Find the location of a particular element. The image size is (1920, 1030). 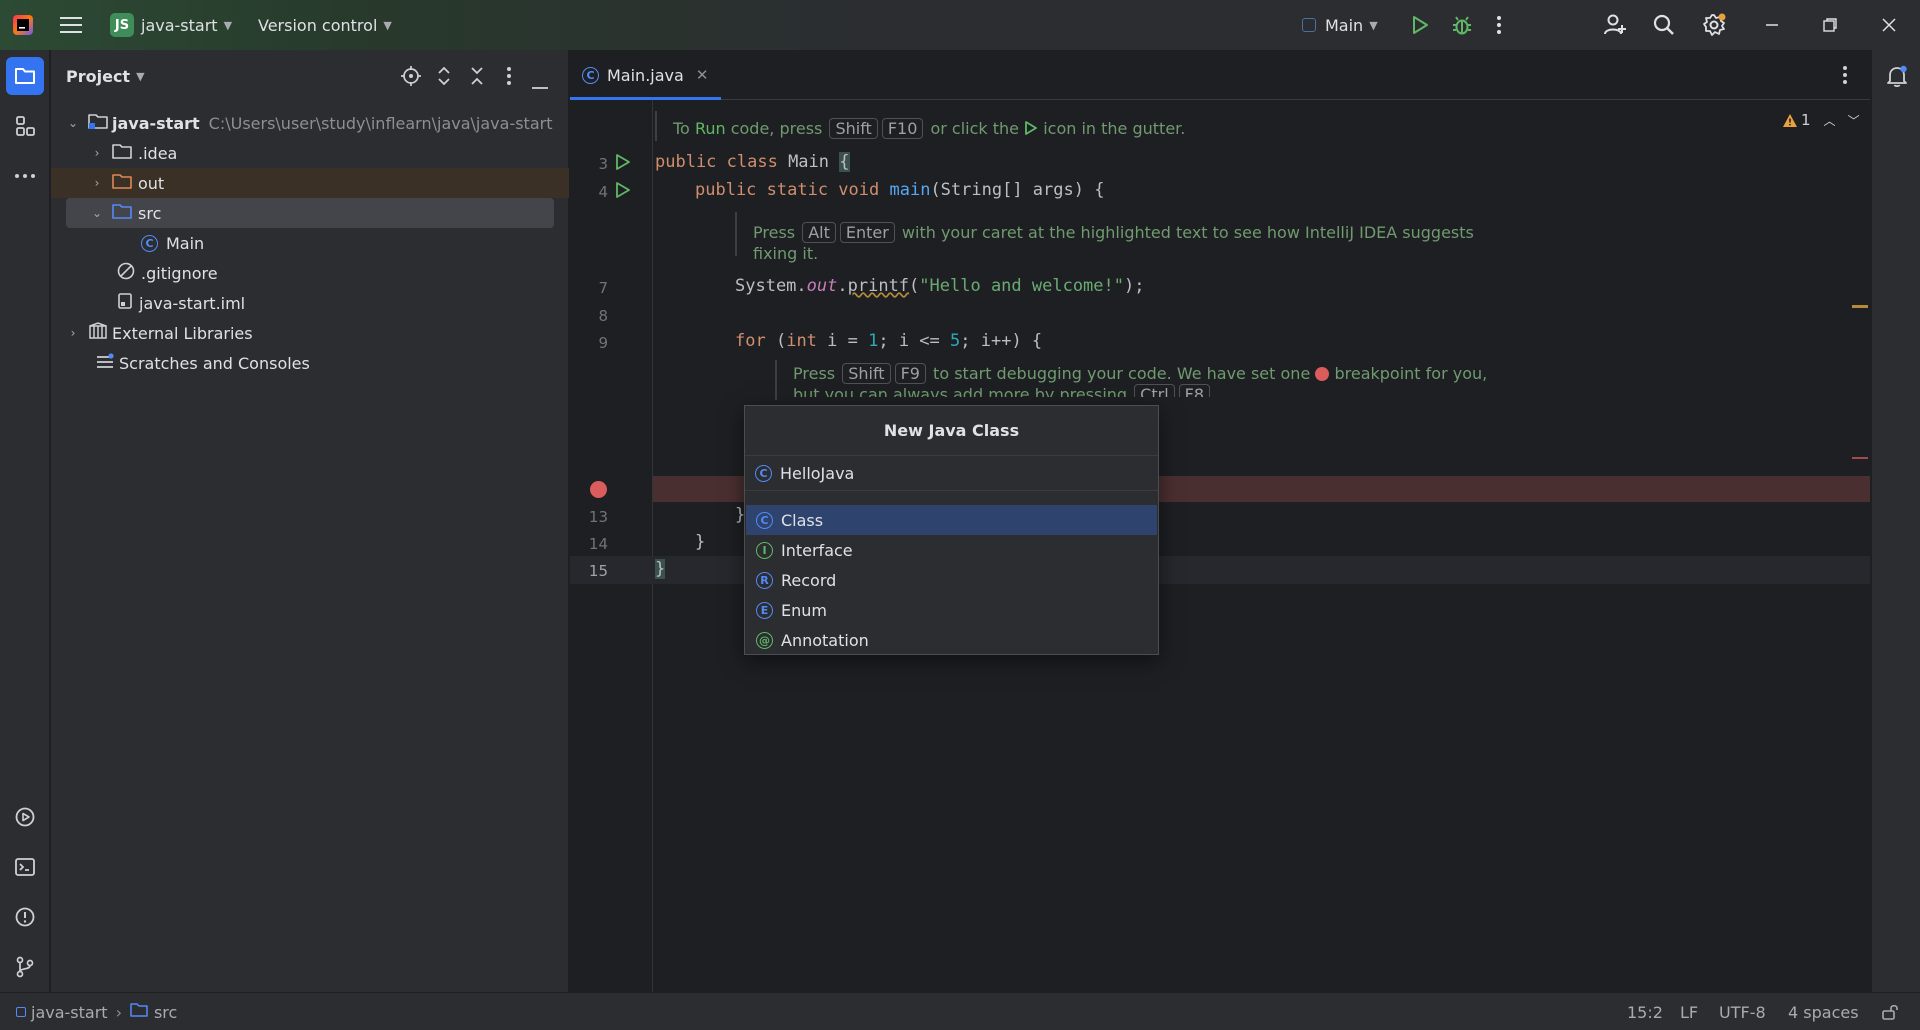

file-encoding: UTF-8 is located at coordinates (1742, 1011).